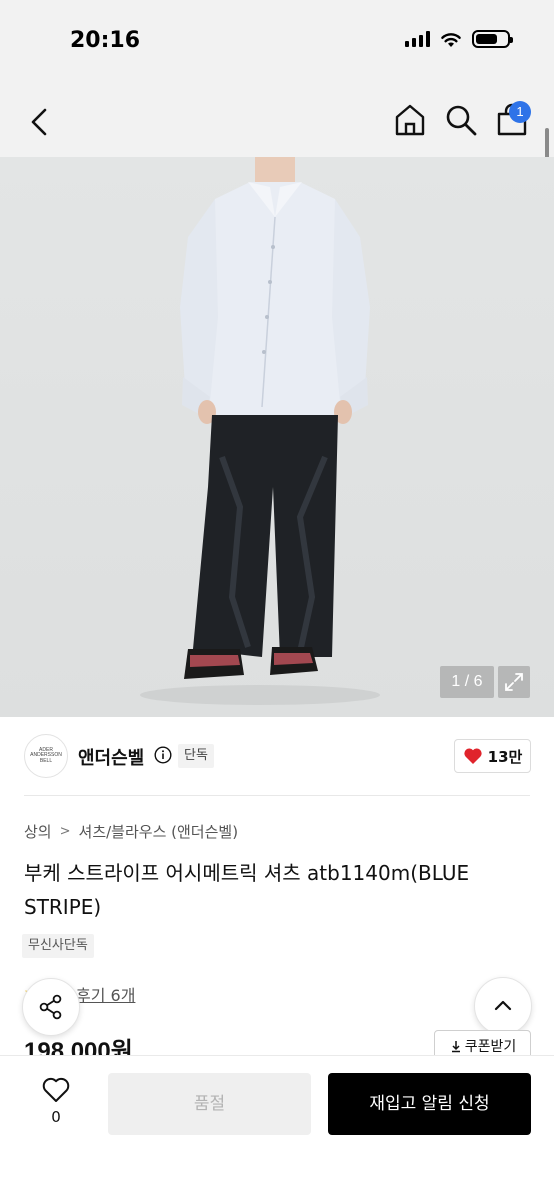 The image size is (554, 1200). What do you see at coordinates (56, 1089) in the screenshot?
I see `heart-outline-icon` at bounding box center [56, 1089].